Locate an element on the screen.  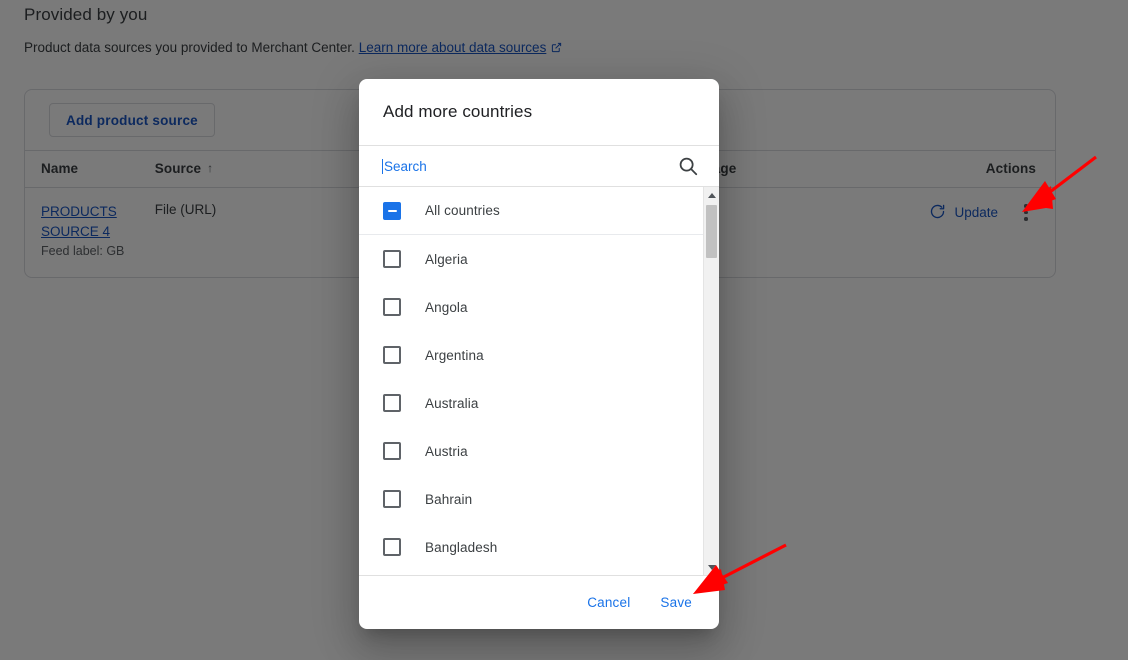
list-item-label: All countries is located at coordinates (462, 210).